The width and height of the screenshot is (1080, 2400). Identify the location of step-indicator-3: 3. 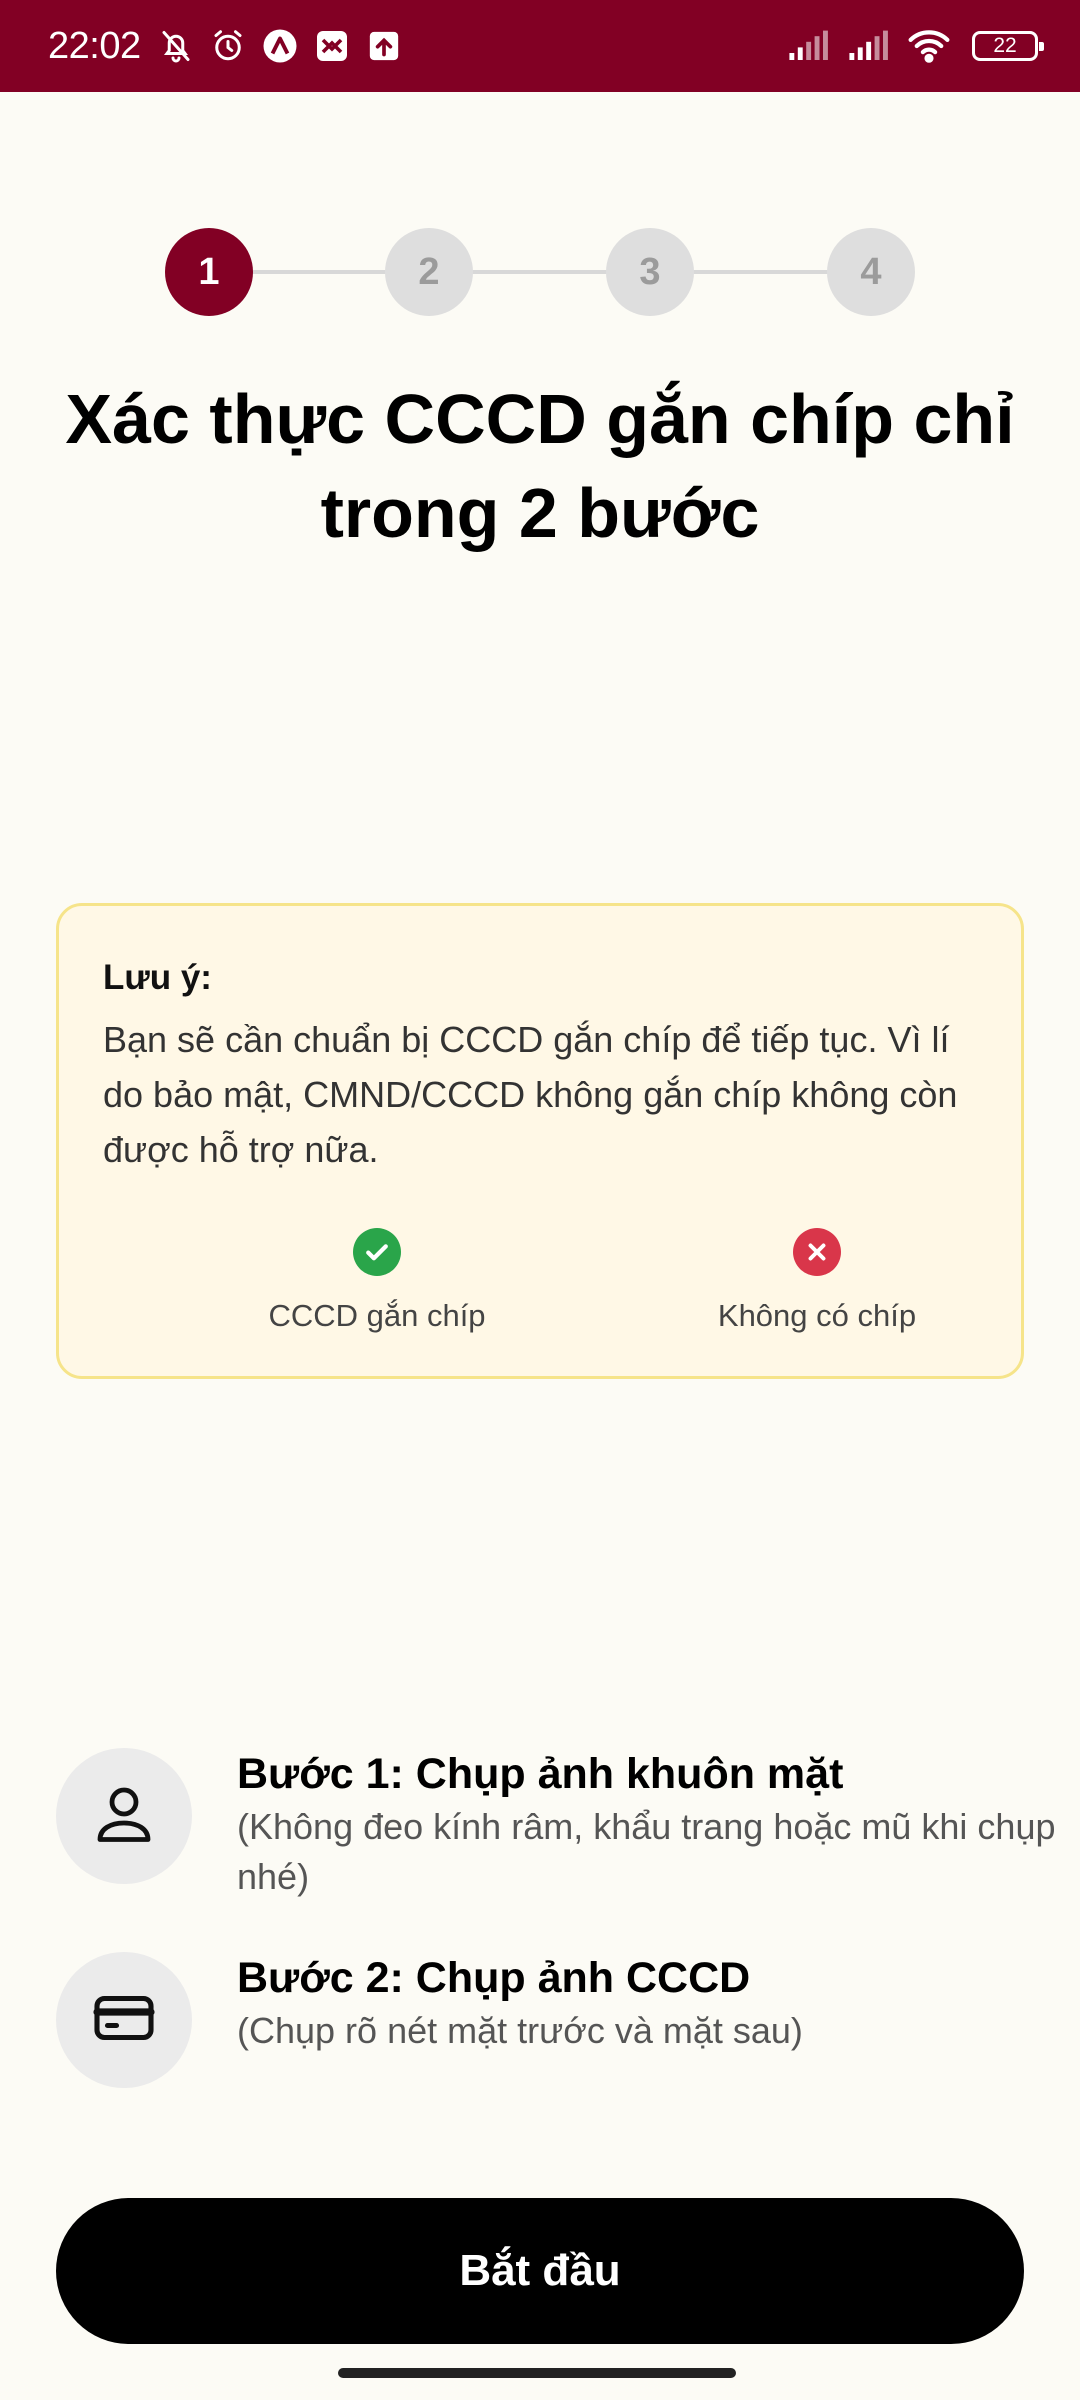
(650, 272).